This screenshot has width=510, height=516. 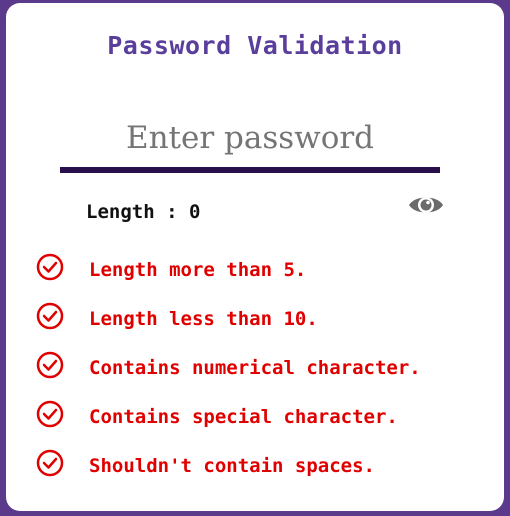 I want to click on rule-text: Length less than 10., so click(x=203, y=319).